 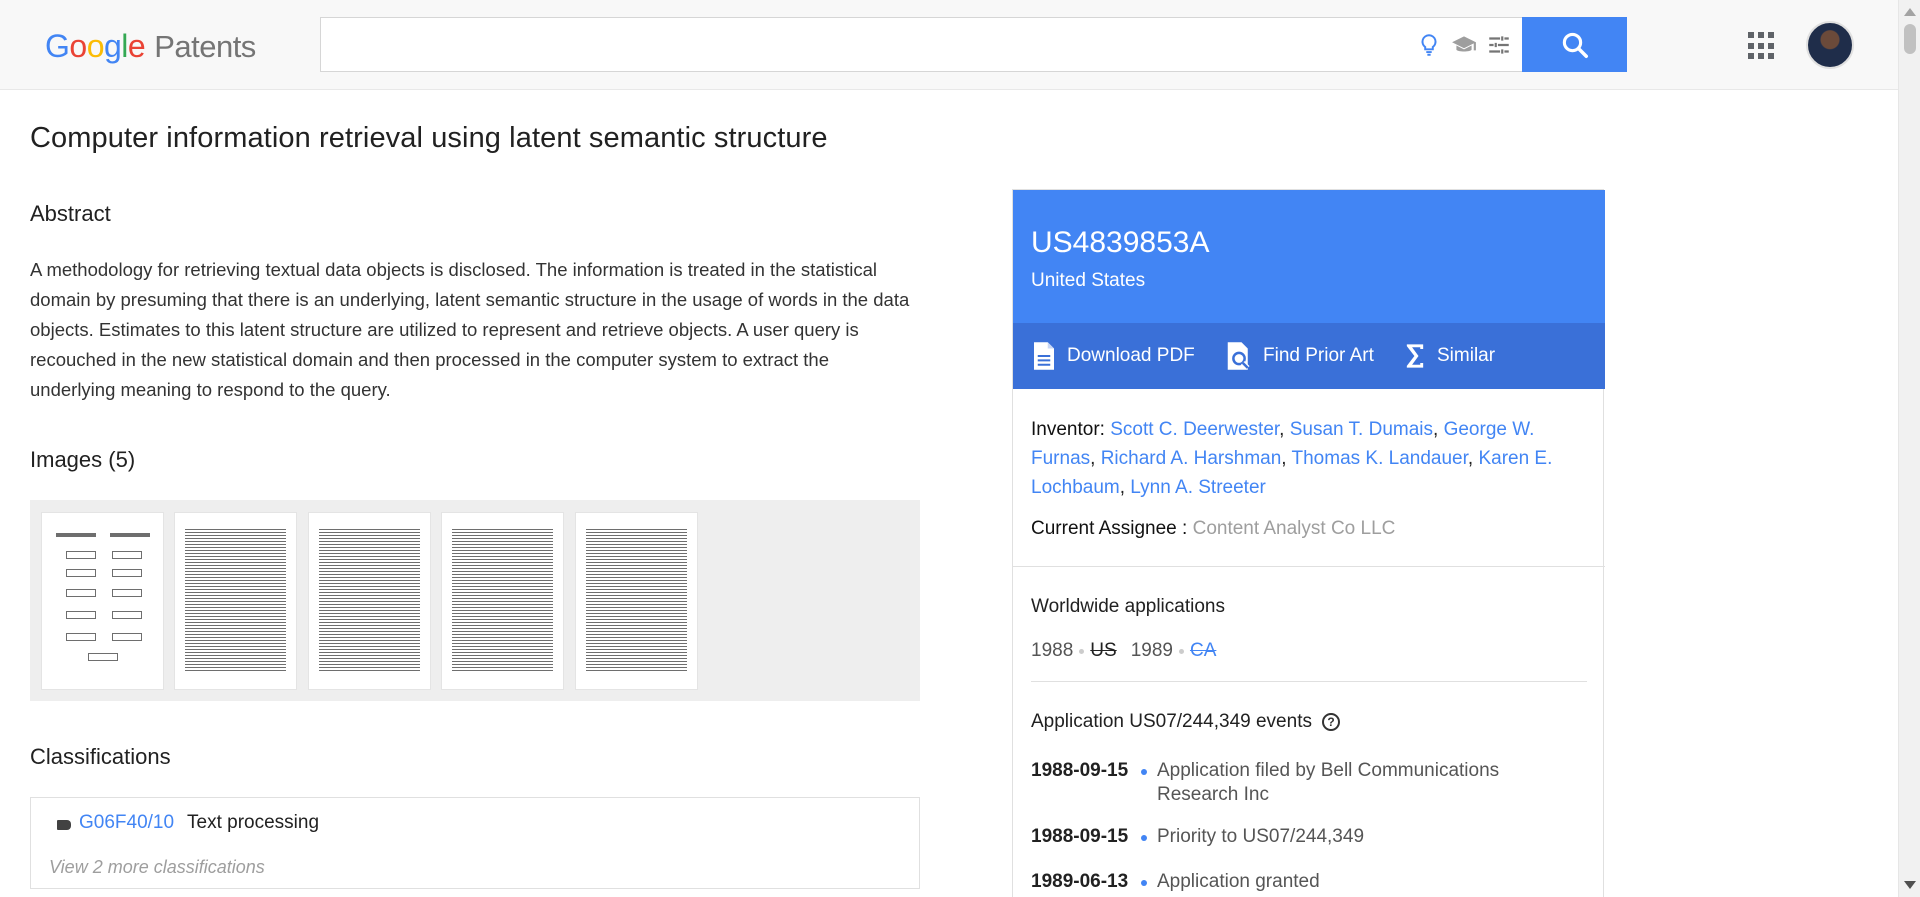 What do you see at coordinates (1415, 356) in the screenshot?
I see `sigma-icon` at bounding box center [1415, 356].